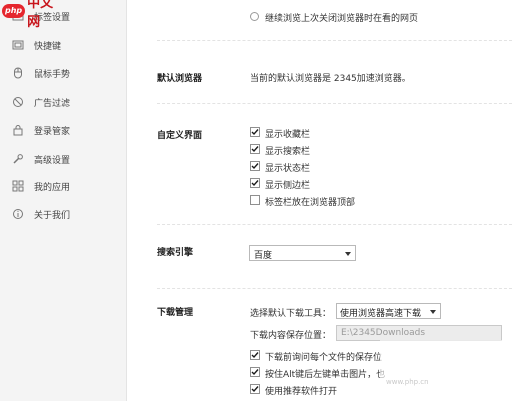 This screenshot has height=401, width=512. I want to click on ask-save-location-checkbox, so click(255, 355).